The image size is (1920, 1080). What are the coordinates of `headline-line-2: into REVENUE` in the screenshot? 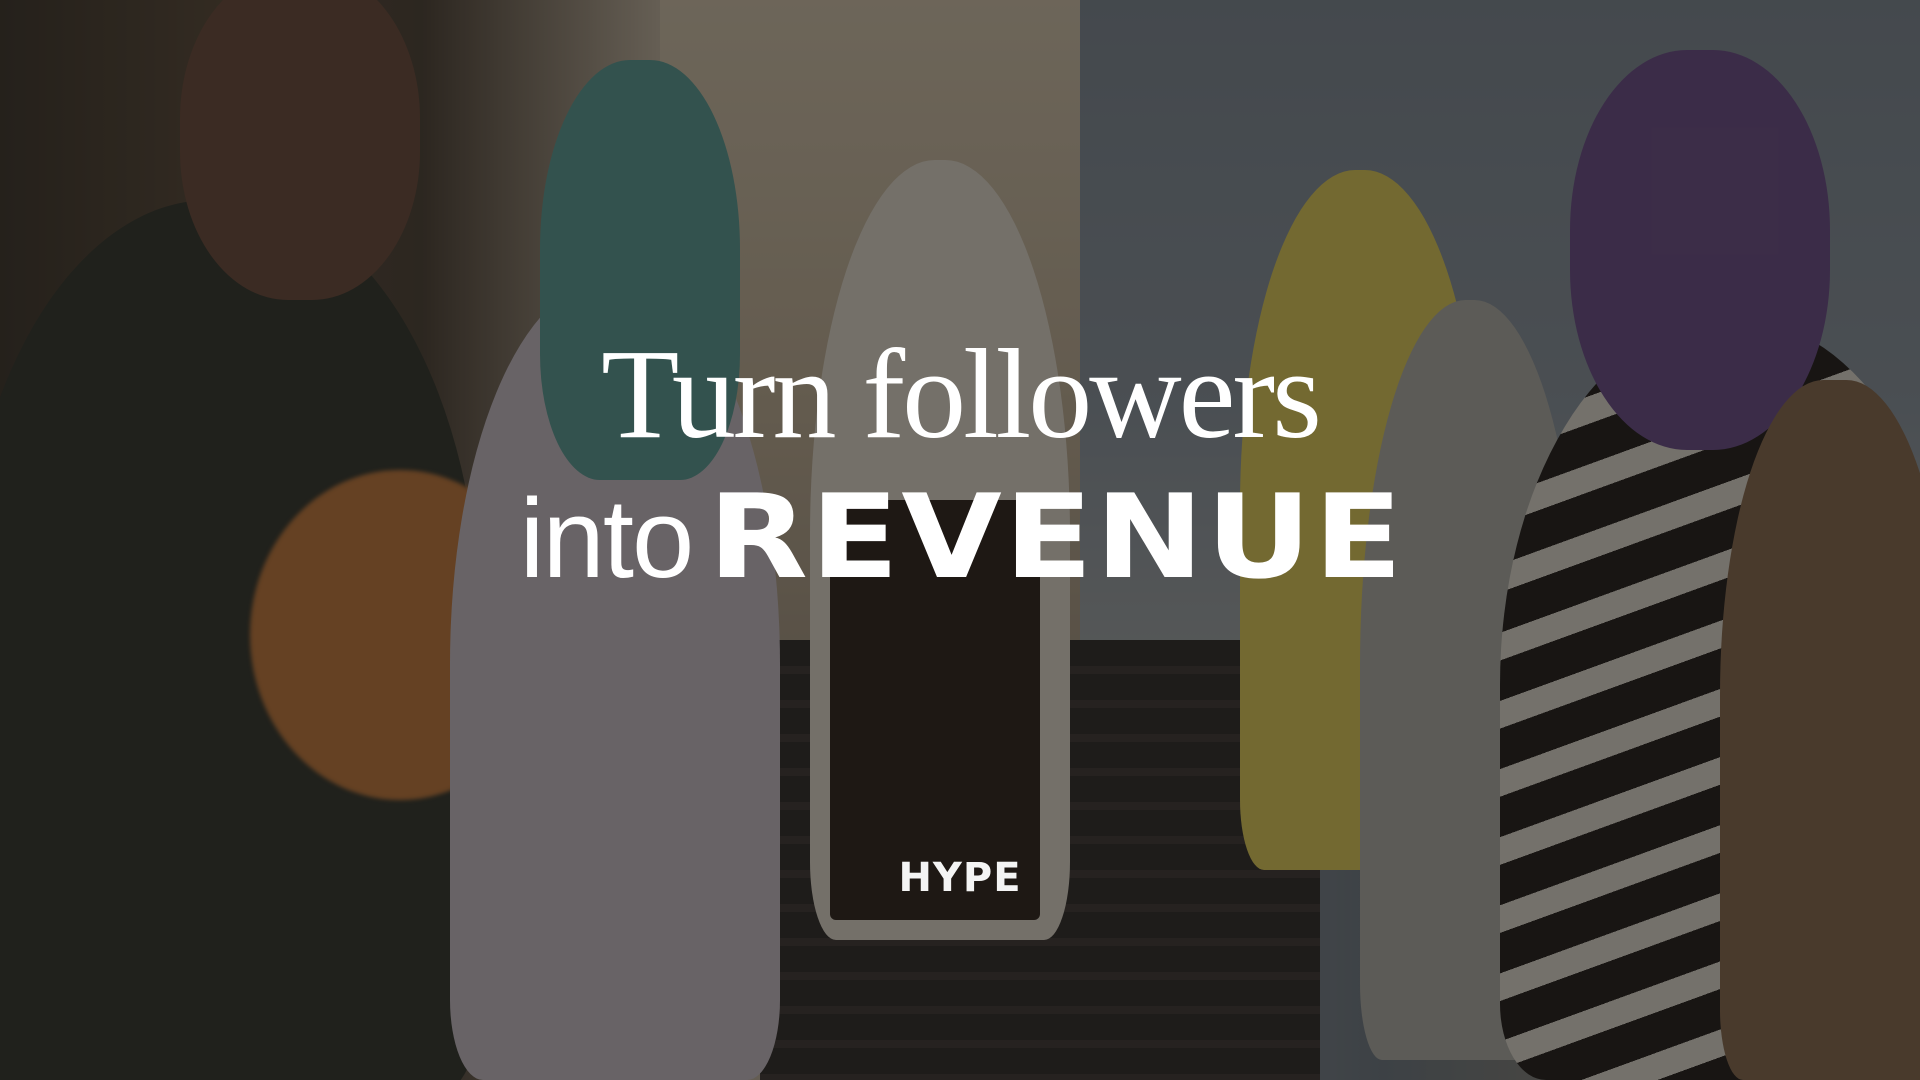 It's located at (960, 538).